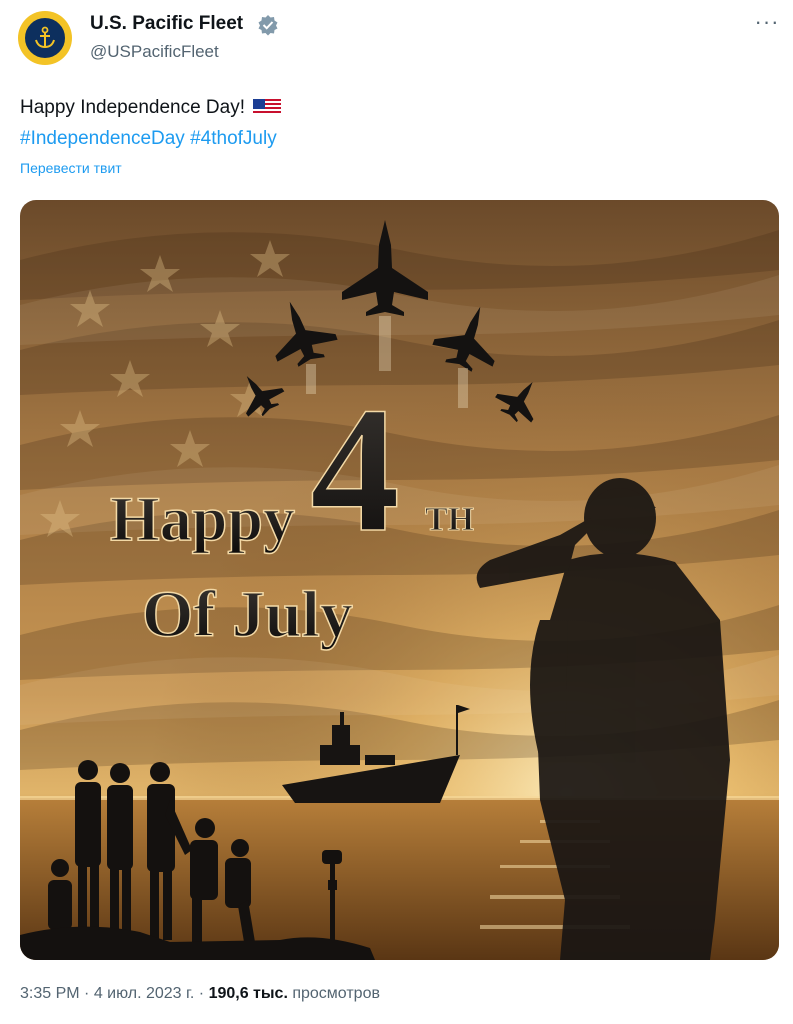 The height and width of the screenshot is (1024, 793). What do you see at coordinates (144, 993) in the screenshot?
I see `tweet-date: 4 июл. 2023 г.` at bounding box center [144, 993].